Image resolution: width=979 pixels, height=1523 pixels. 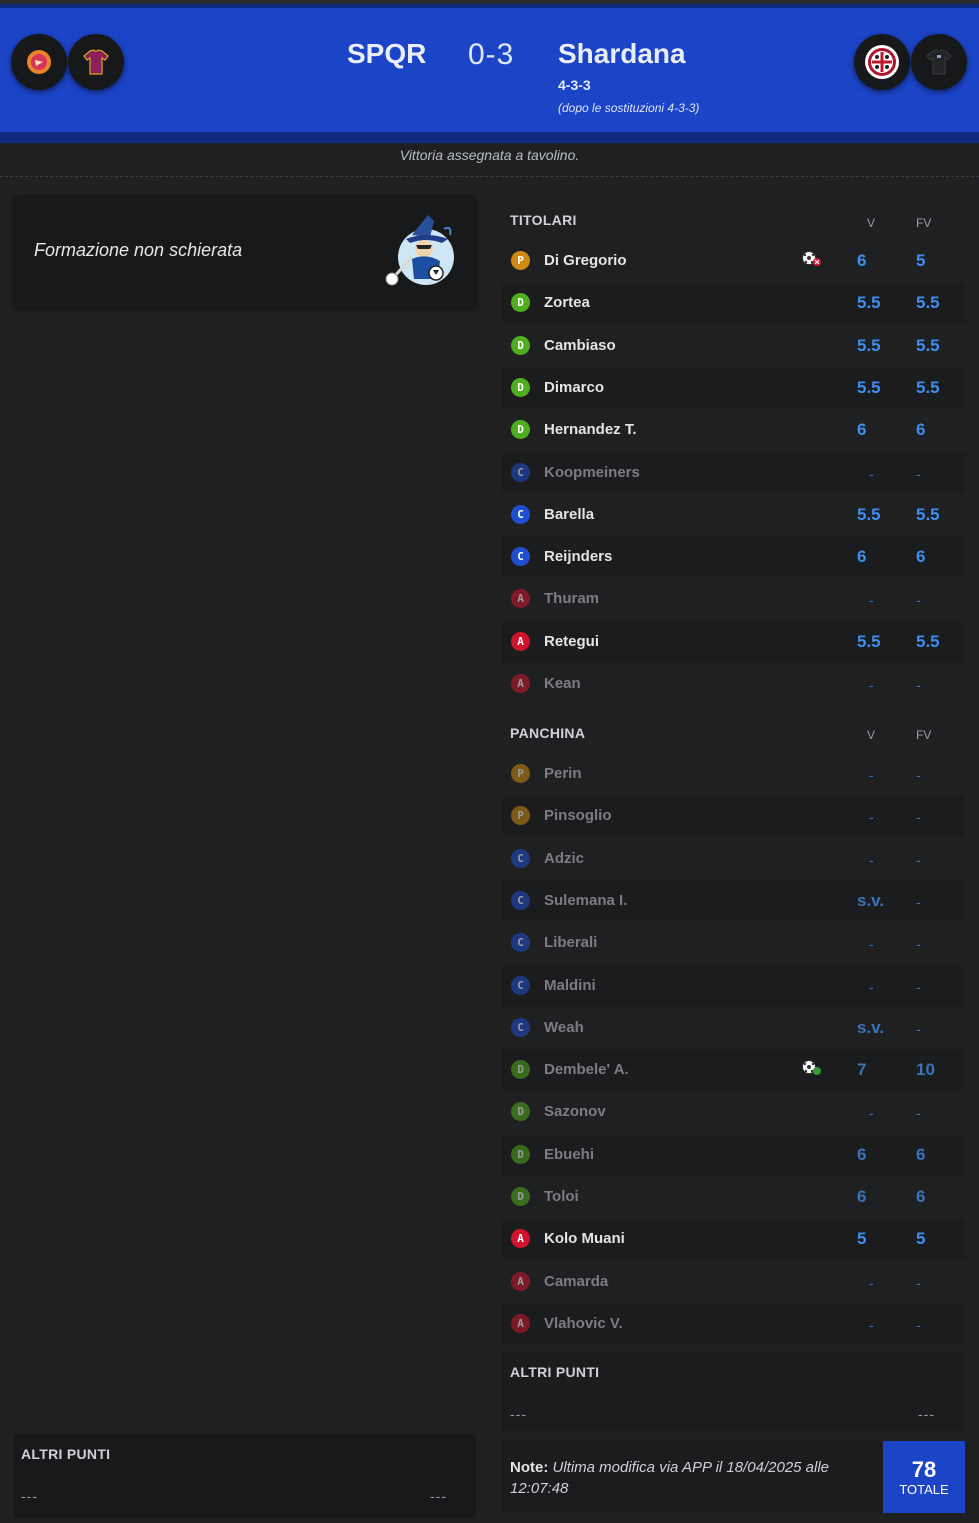 What do you see at coordinates (590, 429) in the screenshot?
I see `player-name: Hernandez T.` at bounding box center [590, 429].